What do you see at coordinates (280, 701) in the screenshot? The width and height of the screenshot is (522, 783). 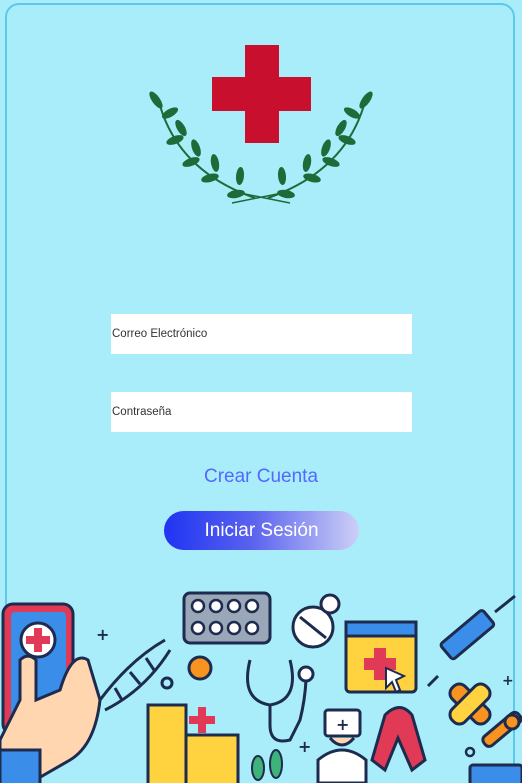 I see `stethoscope-icon` at bounding box center [280, 701].